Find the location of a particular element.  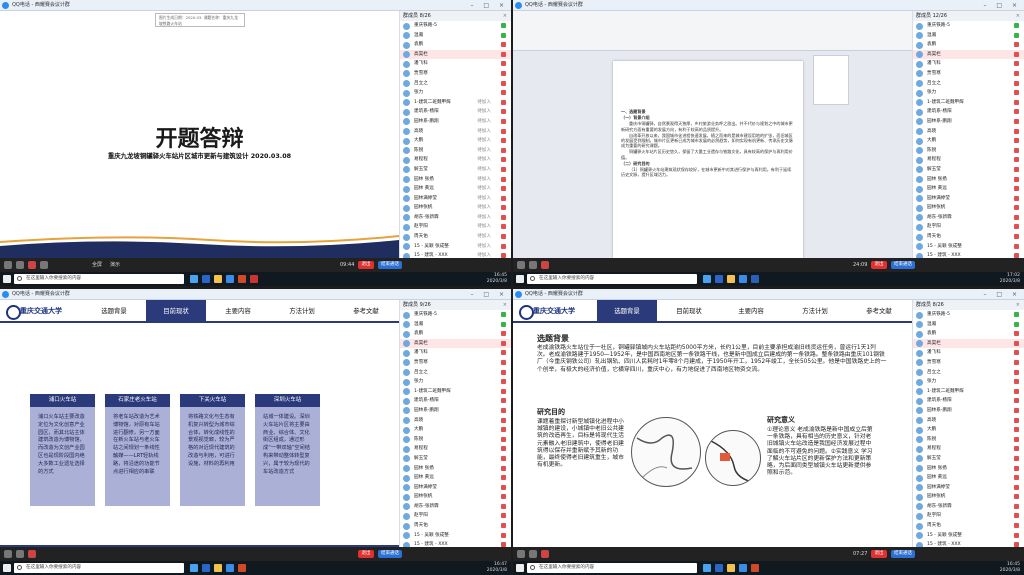

member-row: 解玉莹 is located at coordinates (968, 170).